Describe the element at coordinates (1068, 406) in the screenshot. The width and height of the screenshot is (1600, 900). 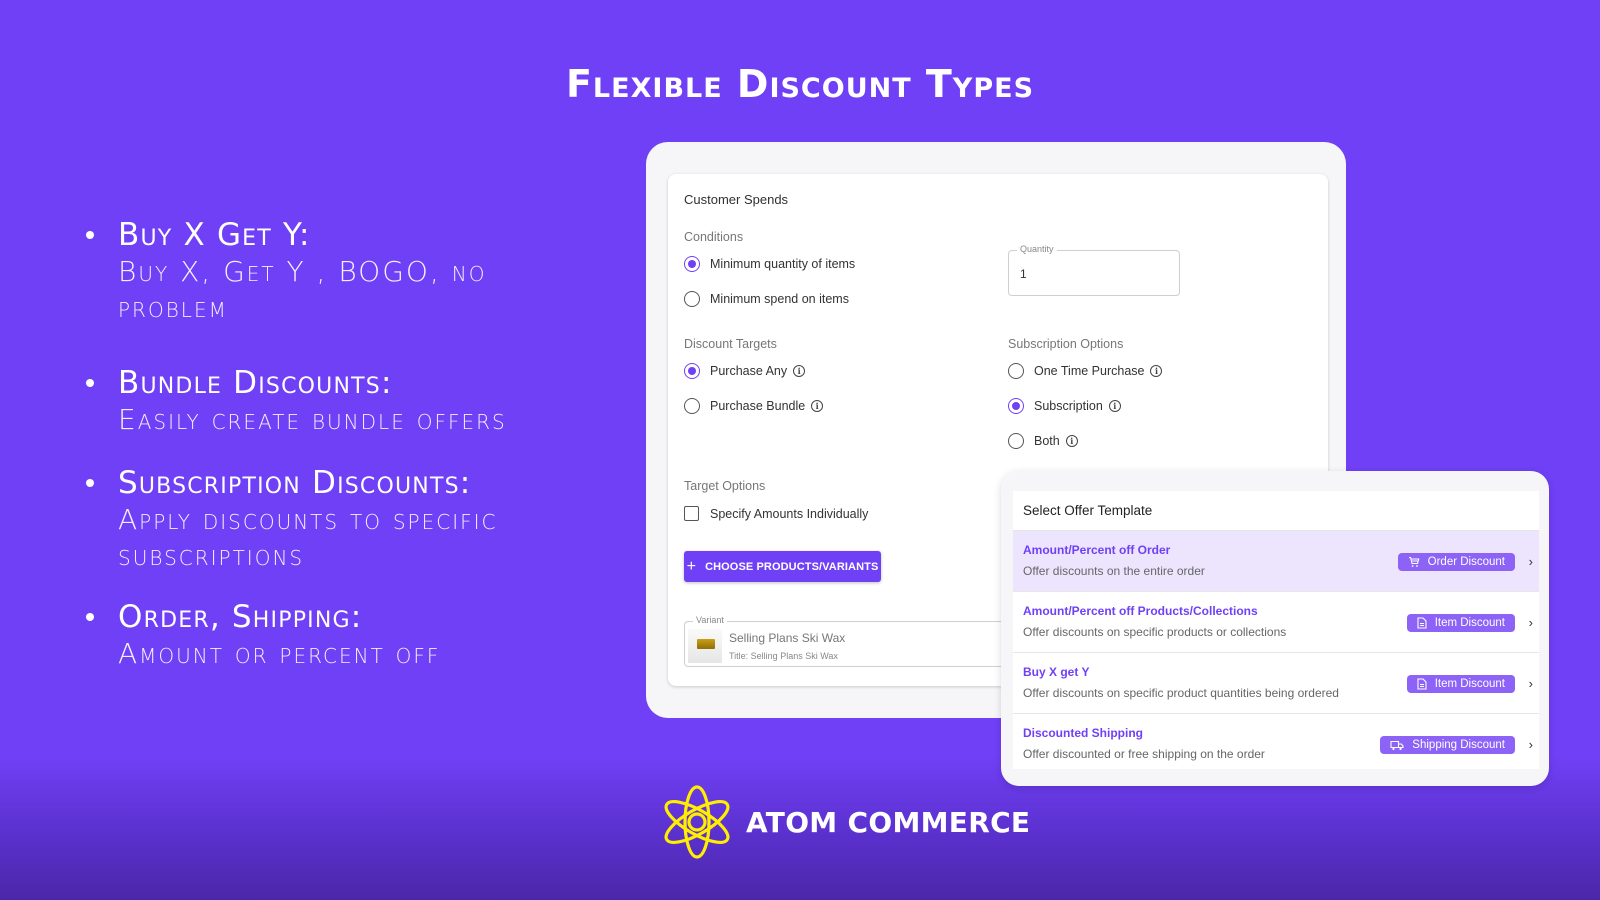
I see `radio-label: Subscription` at that location.